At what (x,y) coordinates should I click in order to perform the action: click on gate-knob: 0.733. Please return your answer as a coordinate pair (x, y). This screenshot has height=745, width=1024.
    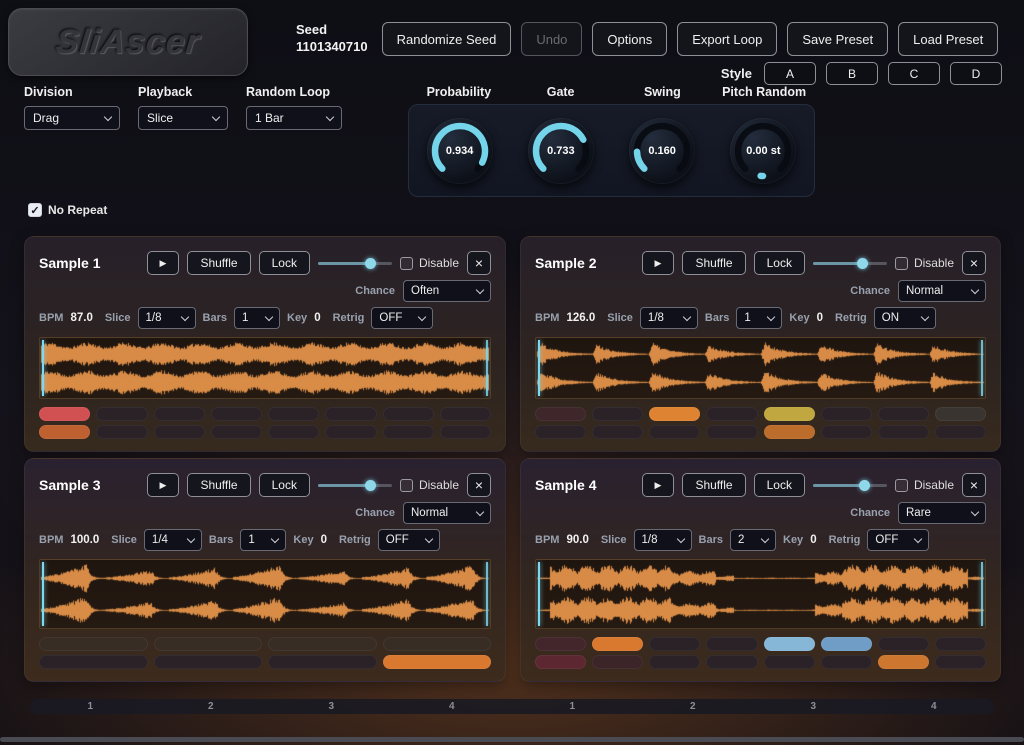
    Looking at the image, I should click on (560, 150).